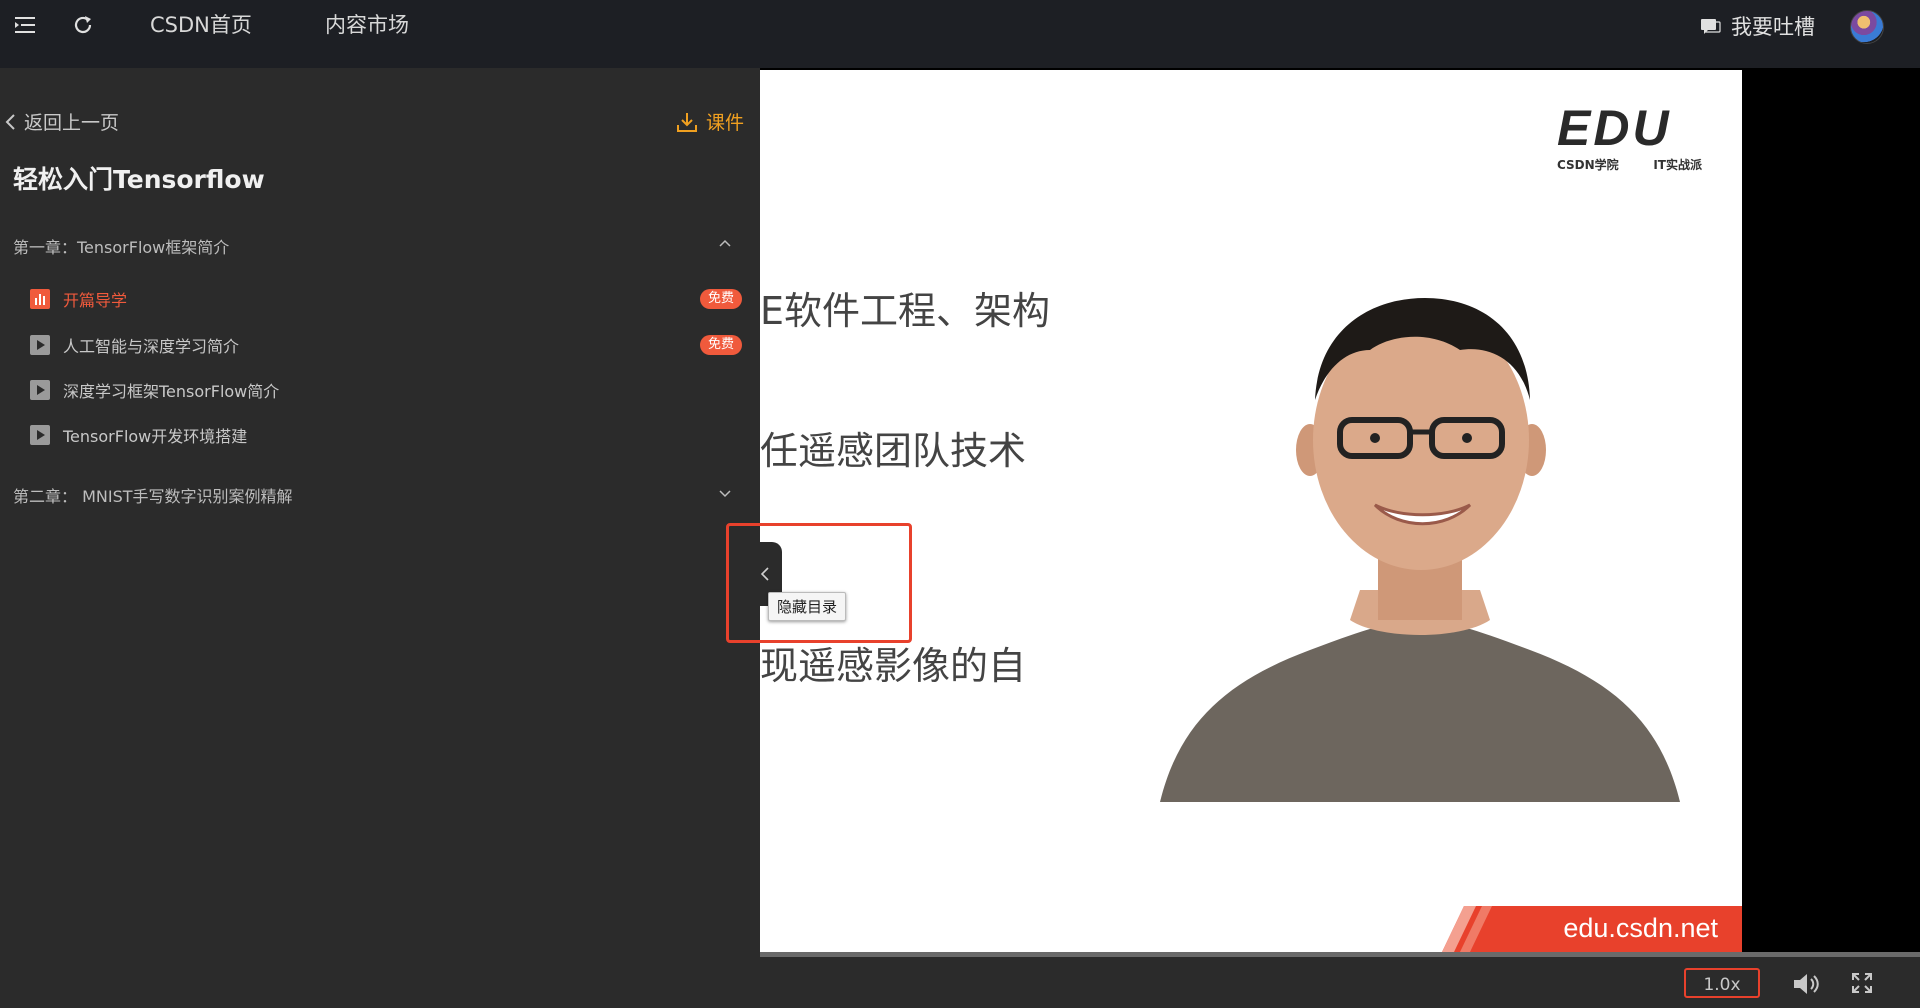 This screenshot has height=1008, width=1920. Describe the element at coordinates (386, 299) in the screenshot. I see `lesson-item: 开篇导学 免费` at that location.